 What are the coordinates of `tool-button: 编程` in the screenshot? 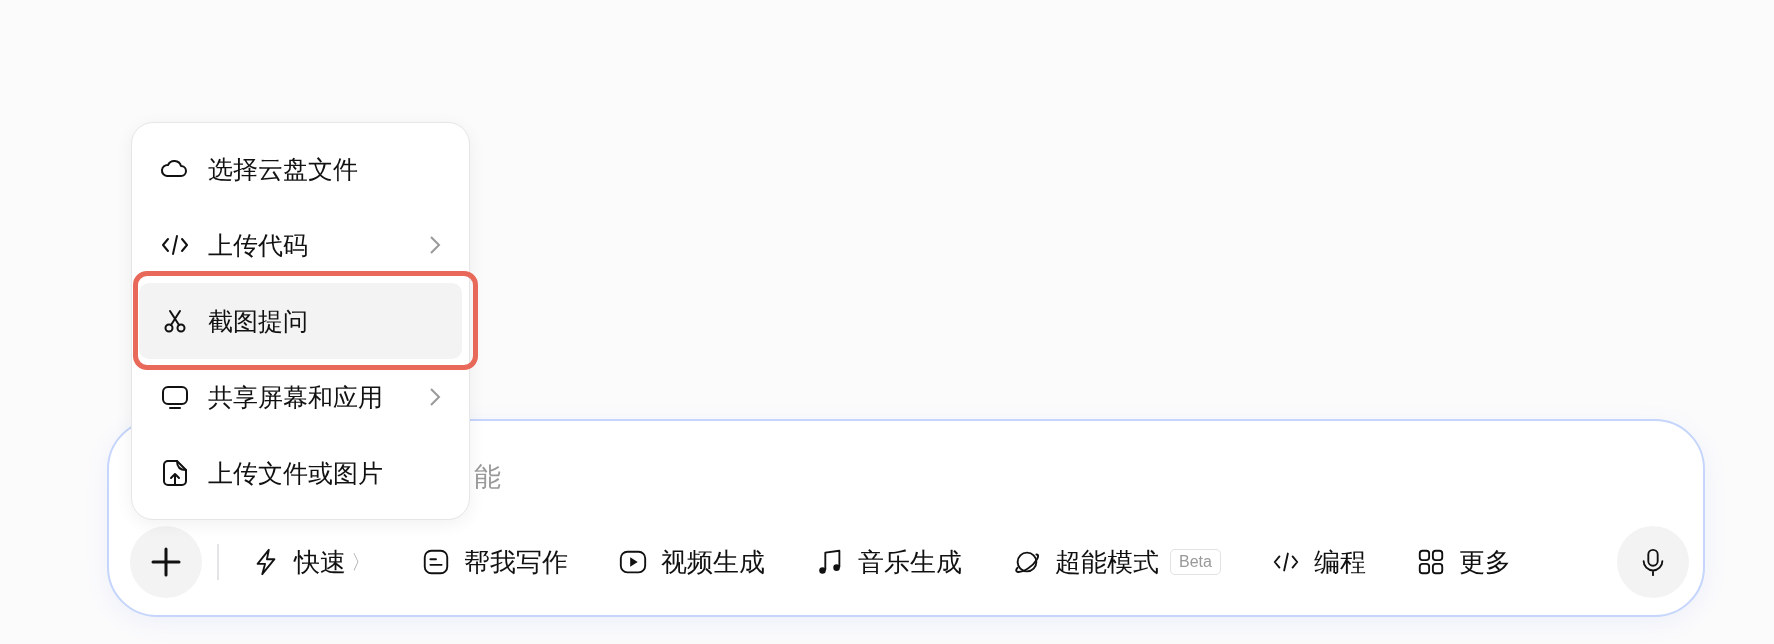 It's located at (1318, 562).